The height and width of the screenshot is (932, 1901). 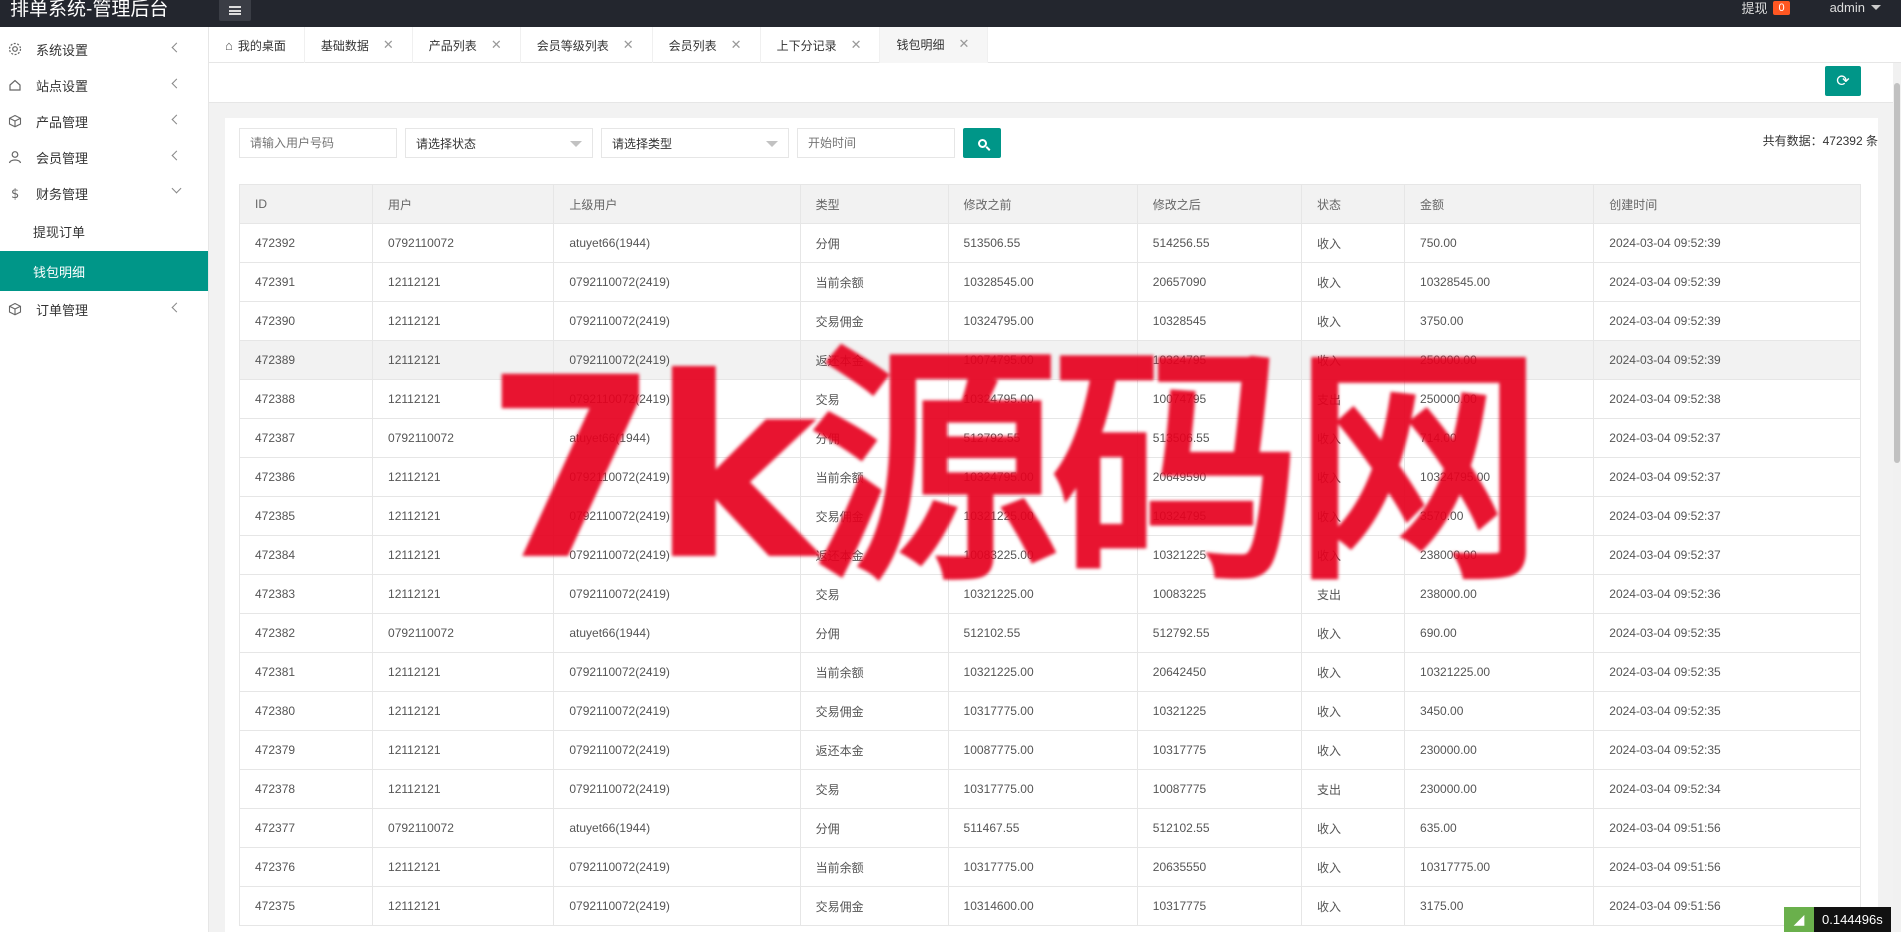 I want to click on start-time-input, so click(x=876, y=143).